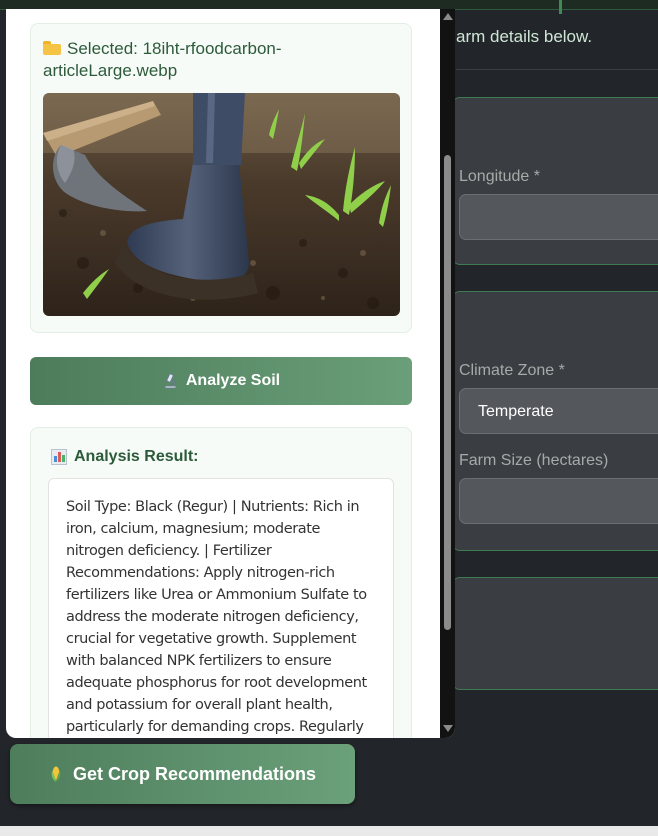 The width and height of the screenshot is (658, 836). What do you see at coordinates (557, 69) in the screenshot?
I see `divider` at bounding box center [557, 69].